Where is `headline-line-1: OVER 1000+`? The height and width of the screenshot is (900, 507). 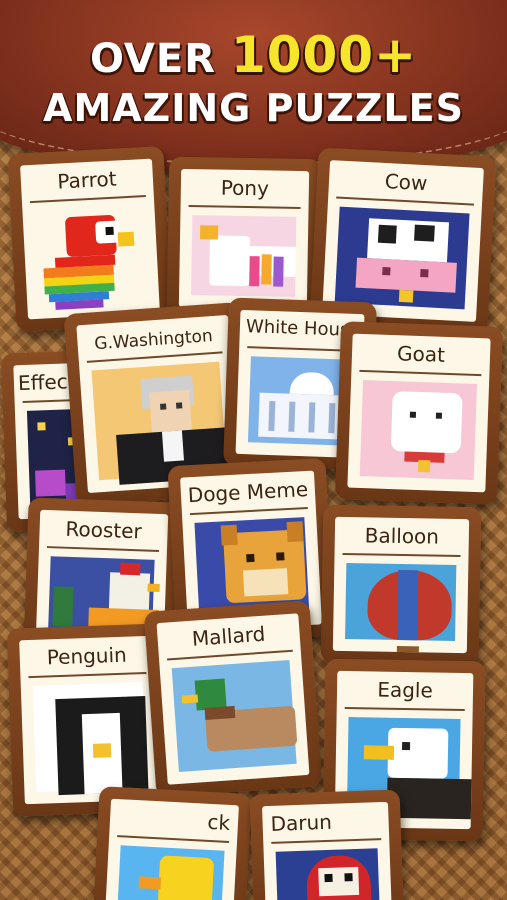
headline-line-1: OVER 1000+ is located at coordinates (253, 55).